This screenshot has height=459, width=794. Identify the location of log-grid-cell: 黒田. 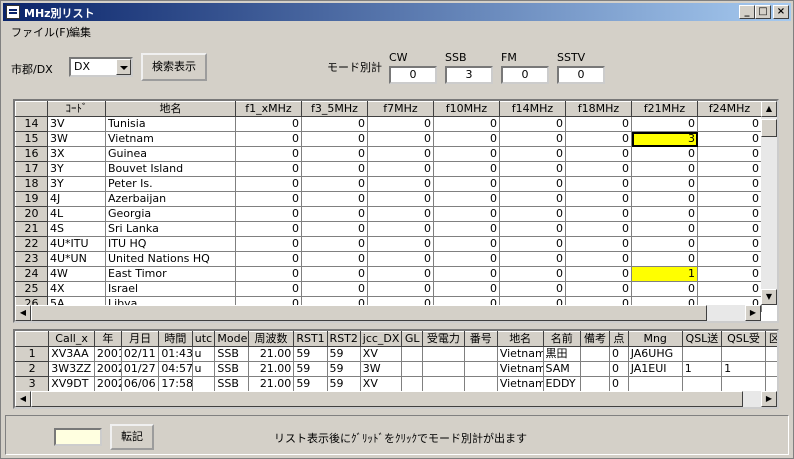
(561, 354).